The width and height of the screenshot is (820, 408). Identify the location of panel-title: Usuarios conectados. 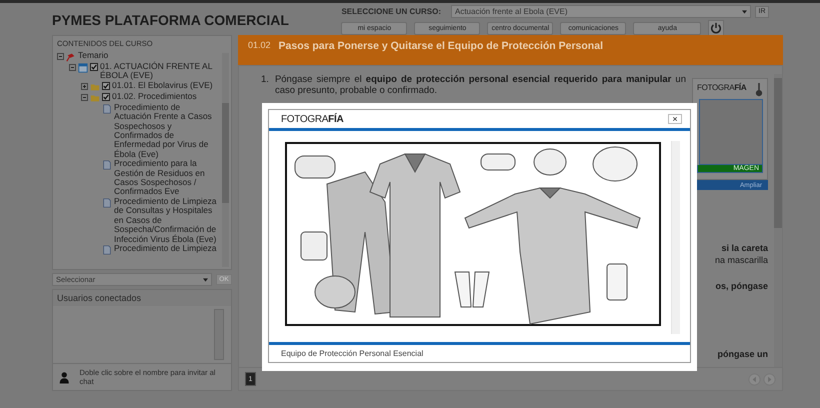
(142, 298).